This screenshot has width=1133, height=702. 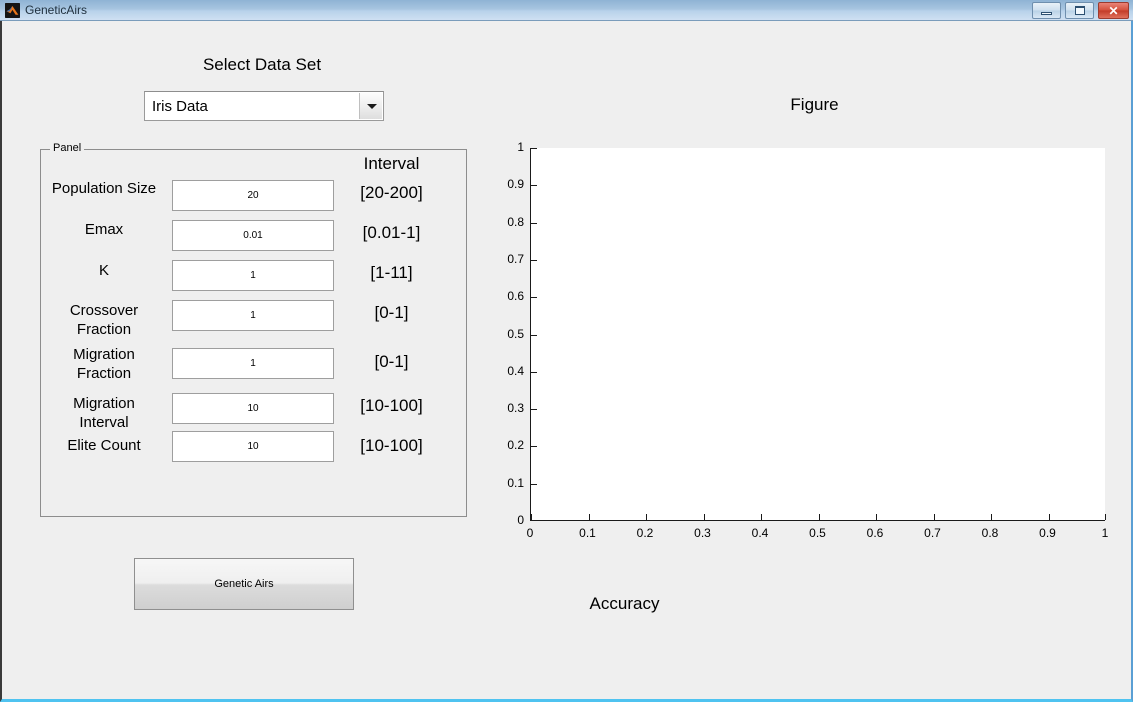 I want to click on parameter-input: 20, so click(x=253, y=195).